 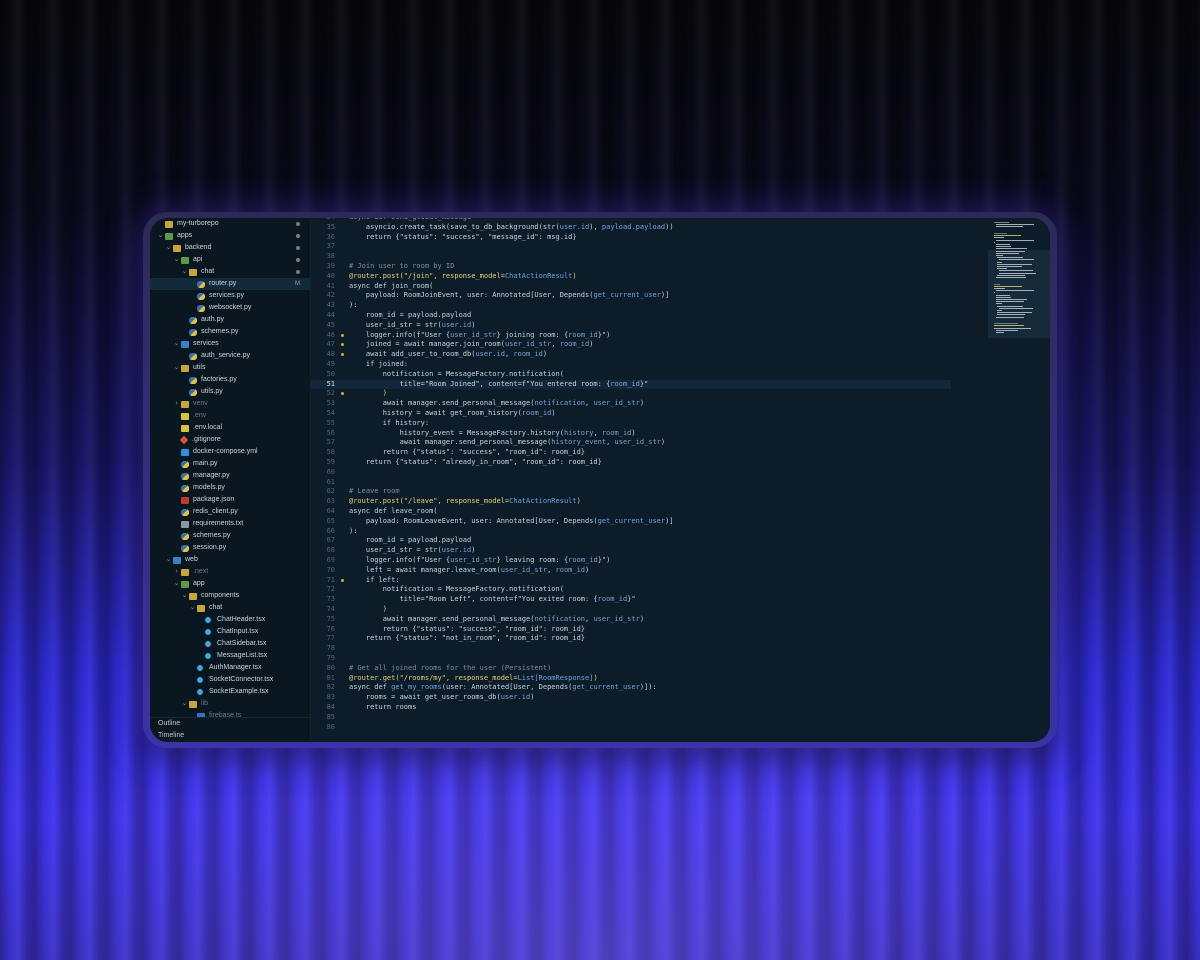 What do you see at coordinates (230, 692) in the screenshot?
I see `explorer-item: SocketExample.tsx` at bounding box center [230, 692].